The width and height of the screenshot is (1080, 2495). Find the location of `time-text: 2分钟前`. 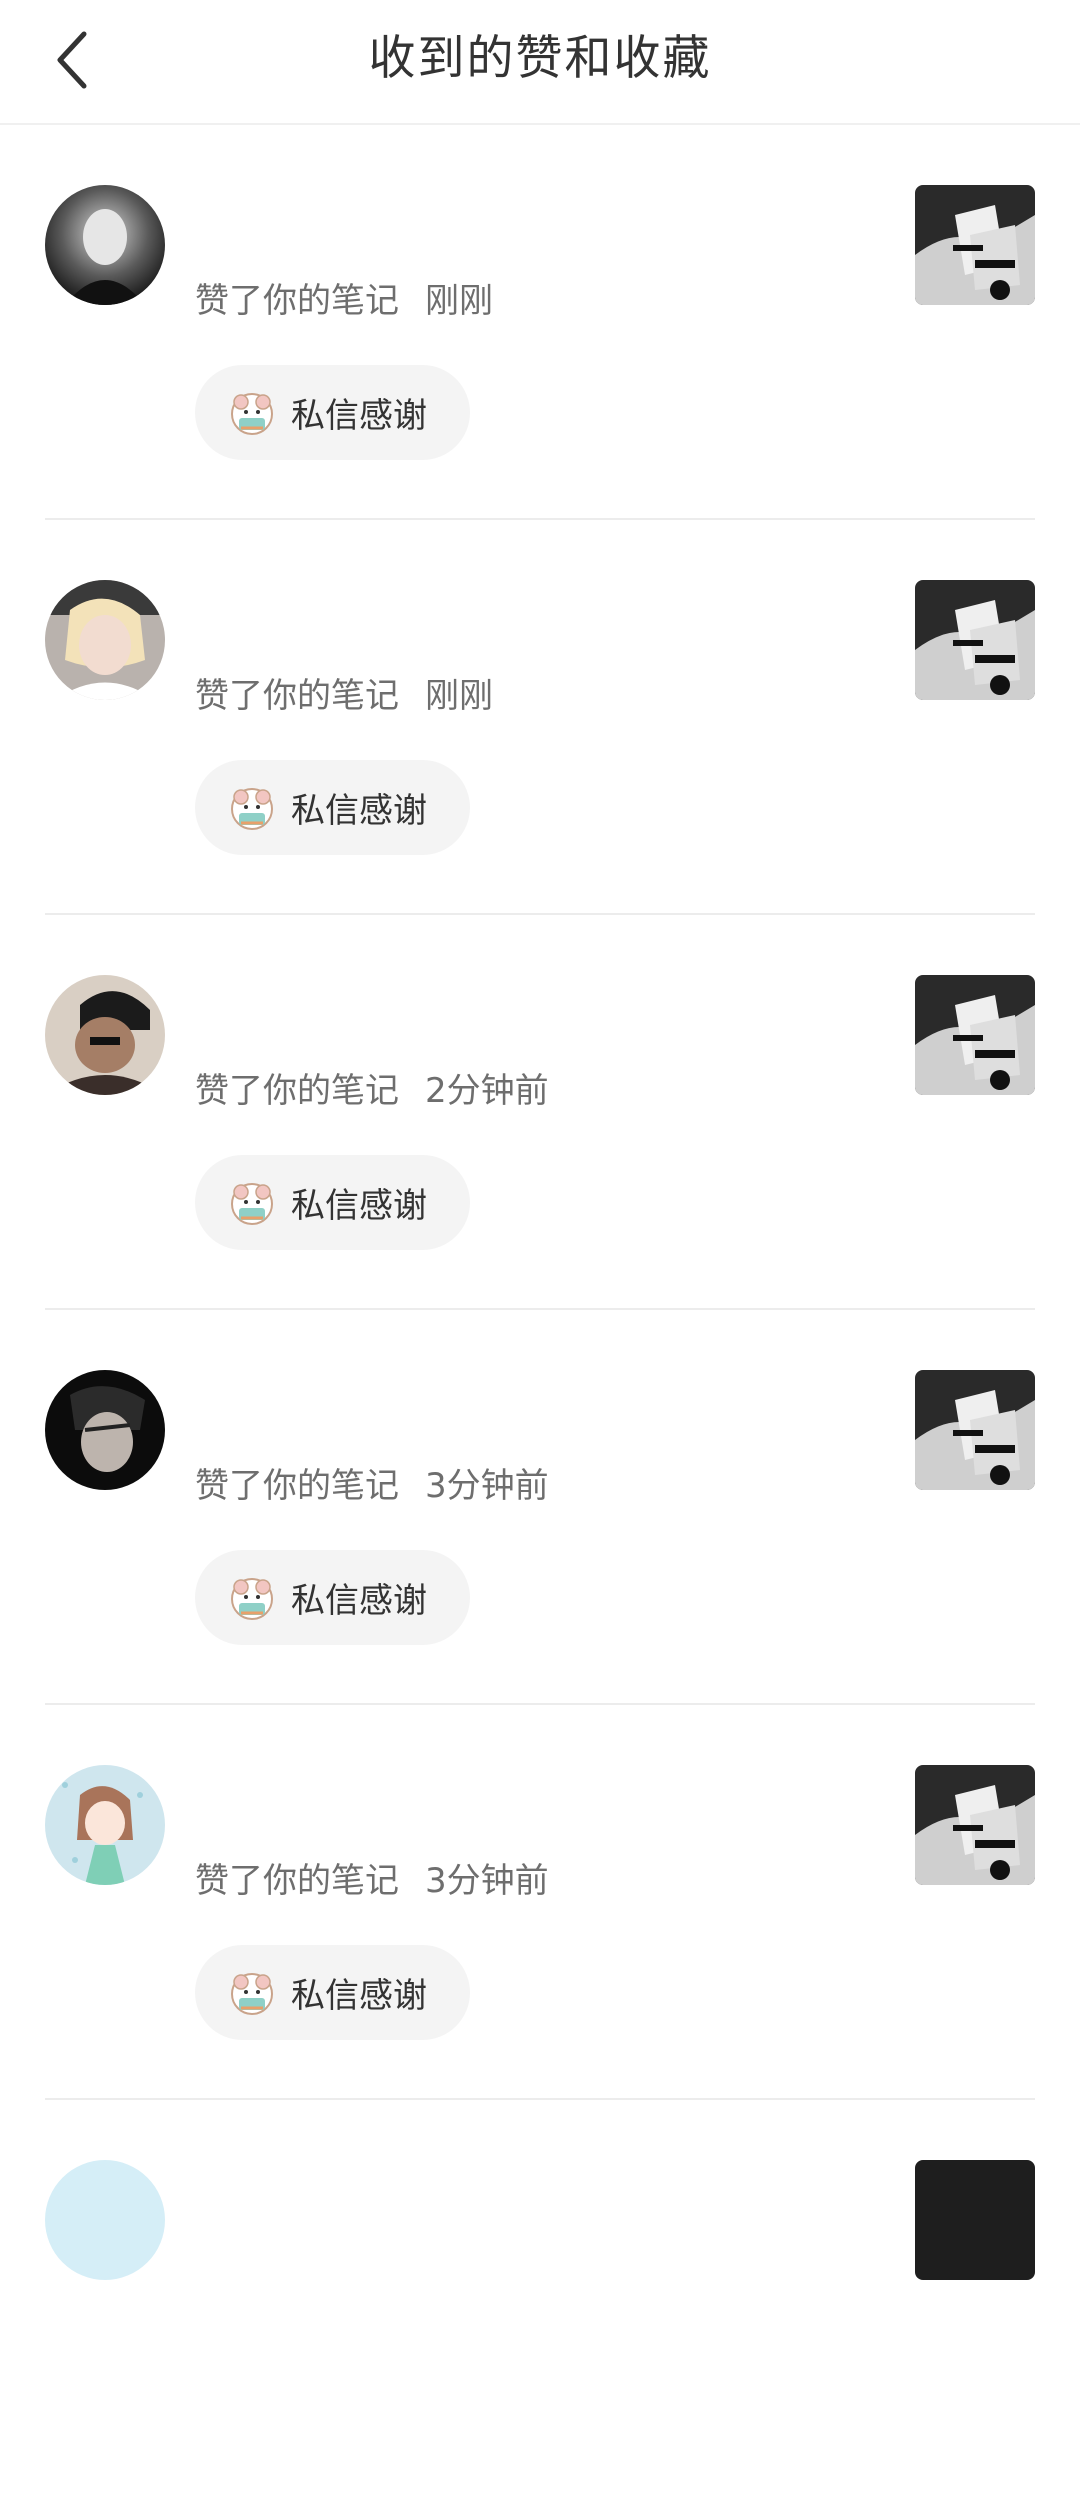

time-text: 2分钟前 is located at coordinates (487, 1091).